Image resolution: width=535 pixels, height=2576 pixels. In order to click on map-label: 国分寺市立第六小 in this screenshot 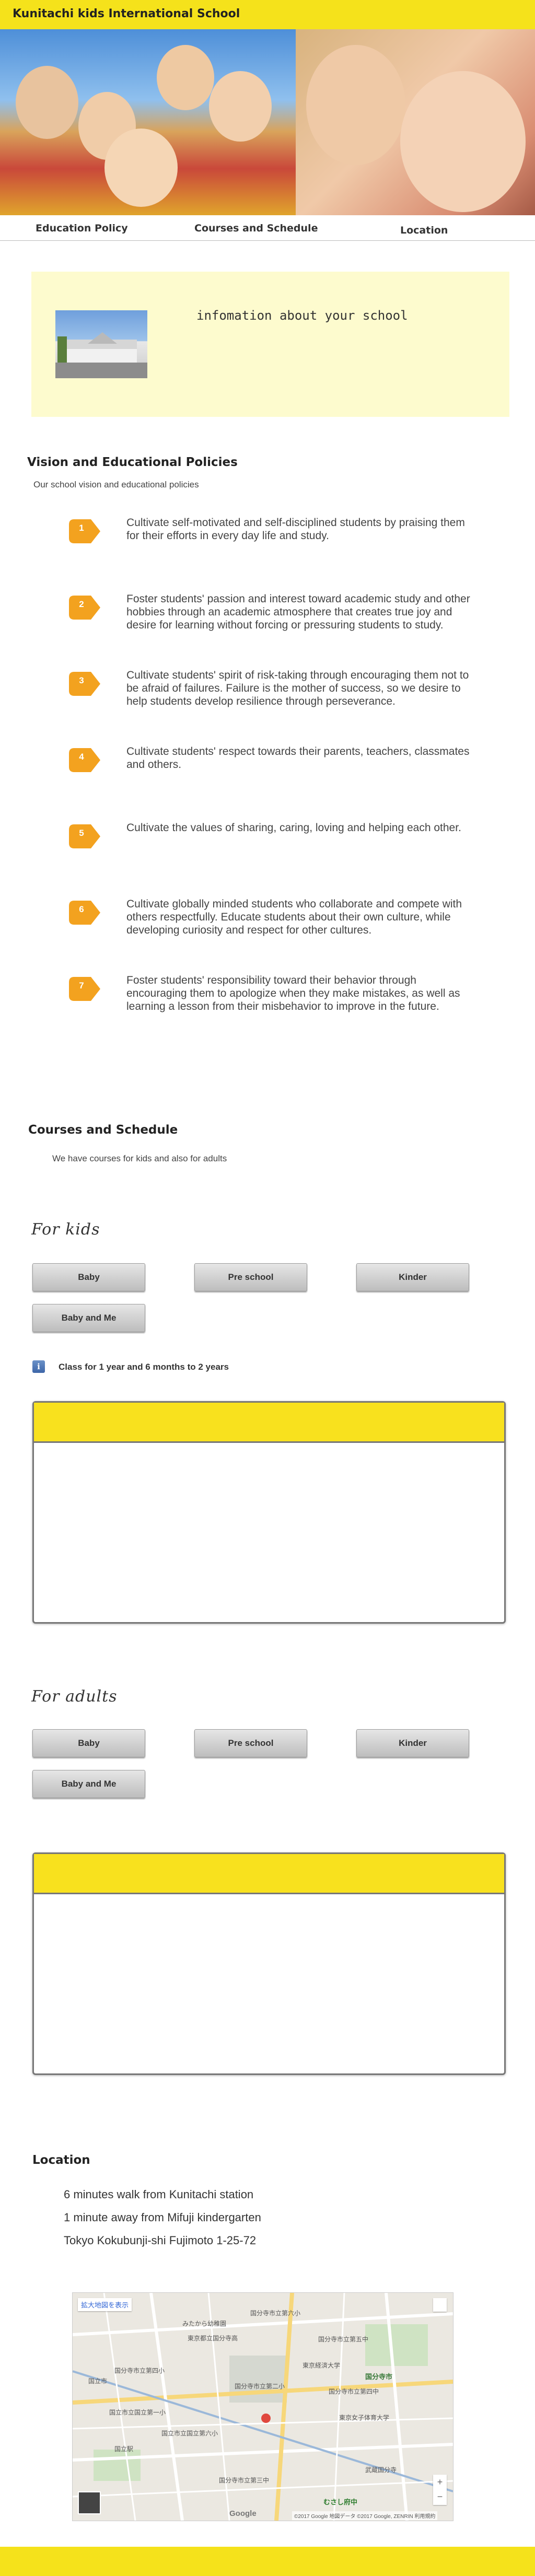, I will do `click(276, 2313)`.